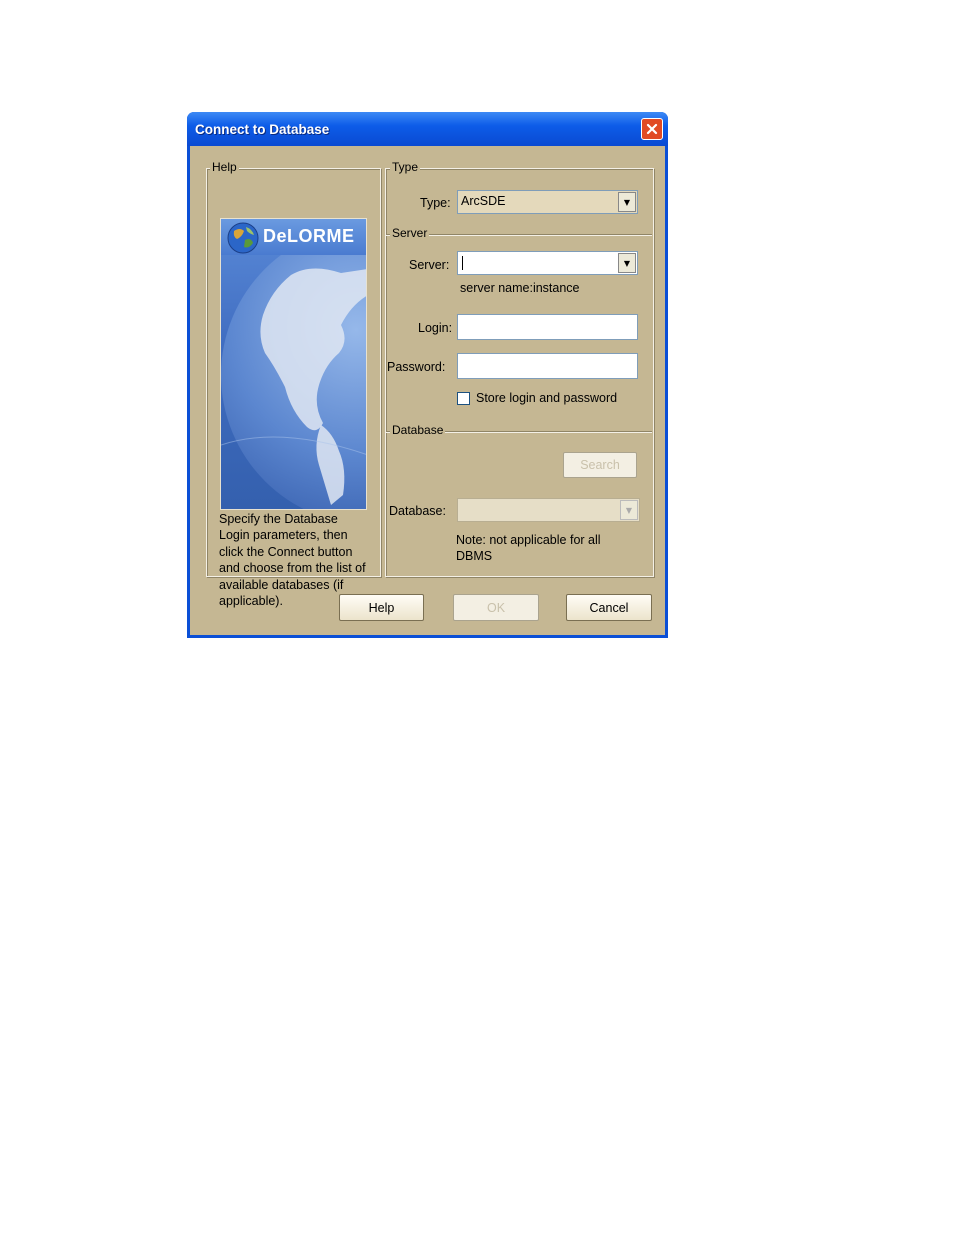 Image resolution: width=954 pixels, height=1235 pixels. Describe the element at coordinates (429, 265) in the screenshot. I see `server-label: Server:` at that location.